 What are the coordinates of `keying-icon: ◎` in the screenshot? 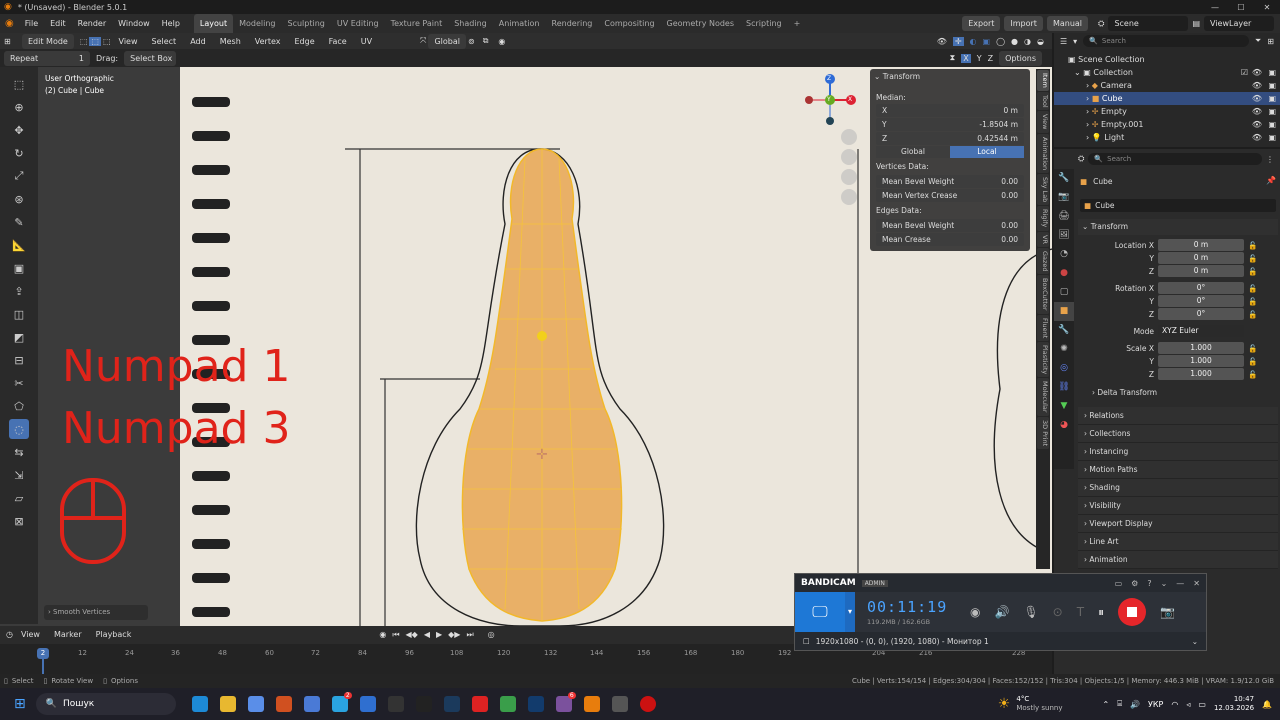 It's located at (491, 634).